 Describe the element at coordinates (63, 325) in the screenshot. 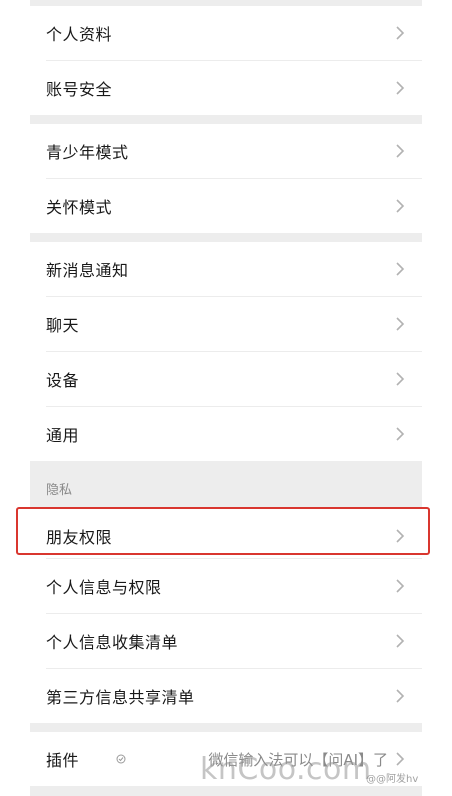

I see `settings-item-label: 聊天` at that location.